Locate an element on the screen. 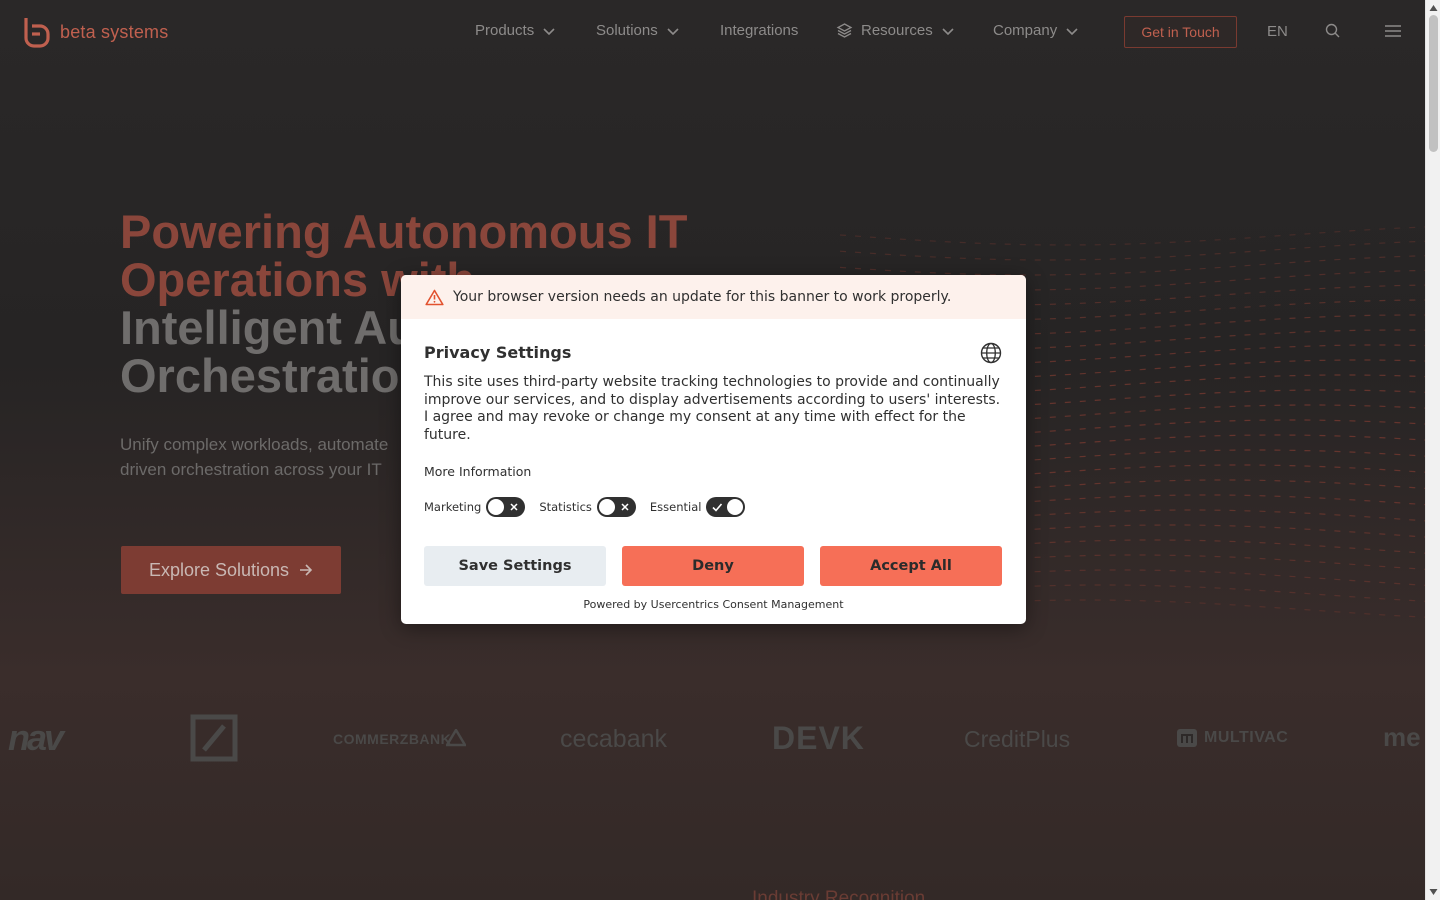 The width and height of the screenshot is (1440, 900). client-logo-multivac: MULTIVAC is located at coordinates (1246, 737).